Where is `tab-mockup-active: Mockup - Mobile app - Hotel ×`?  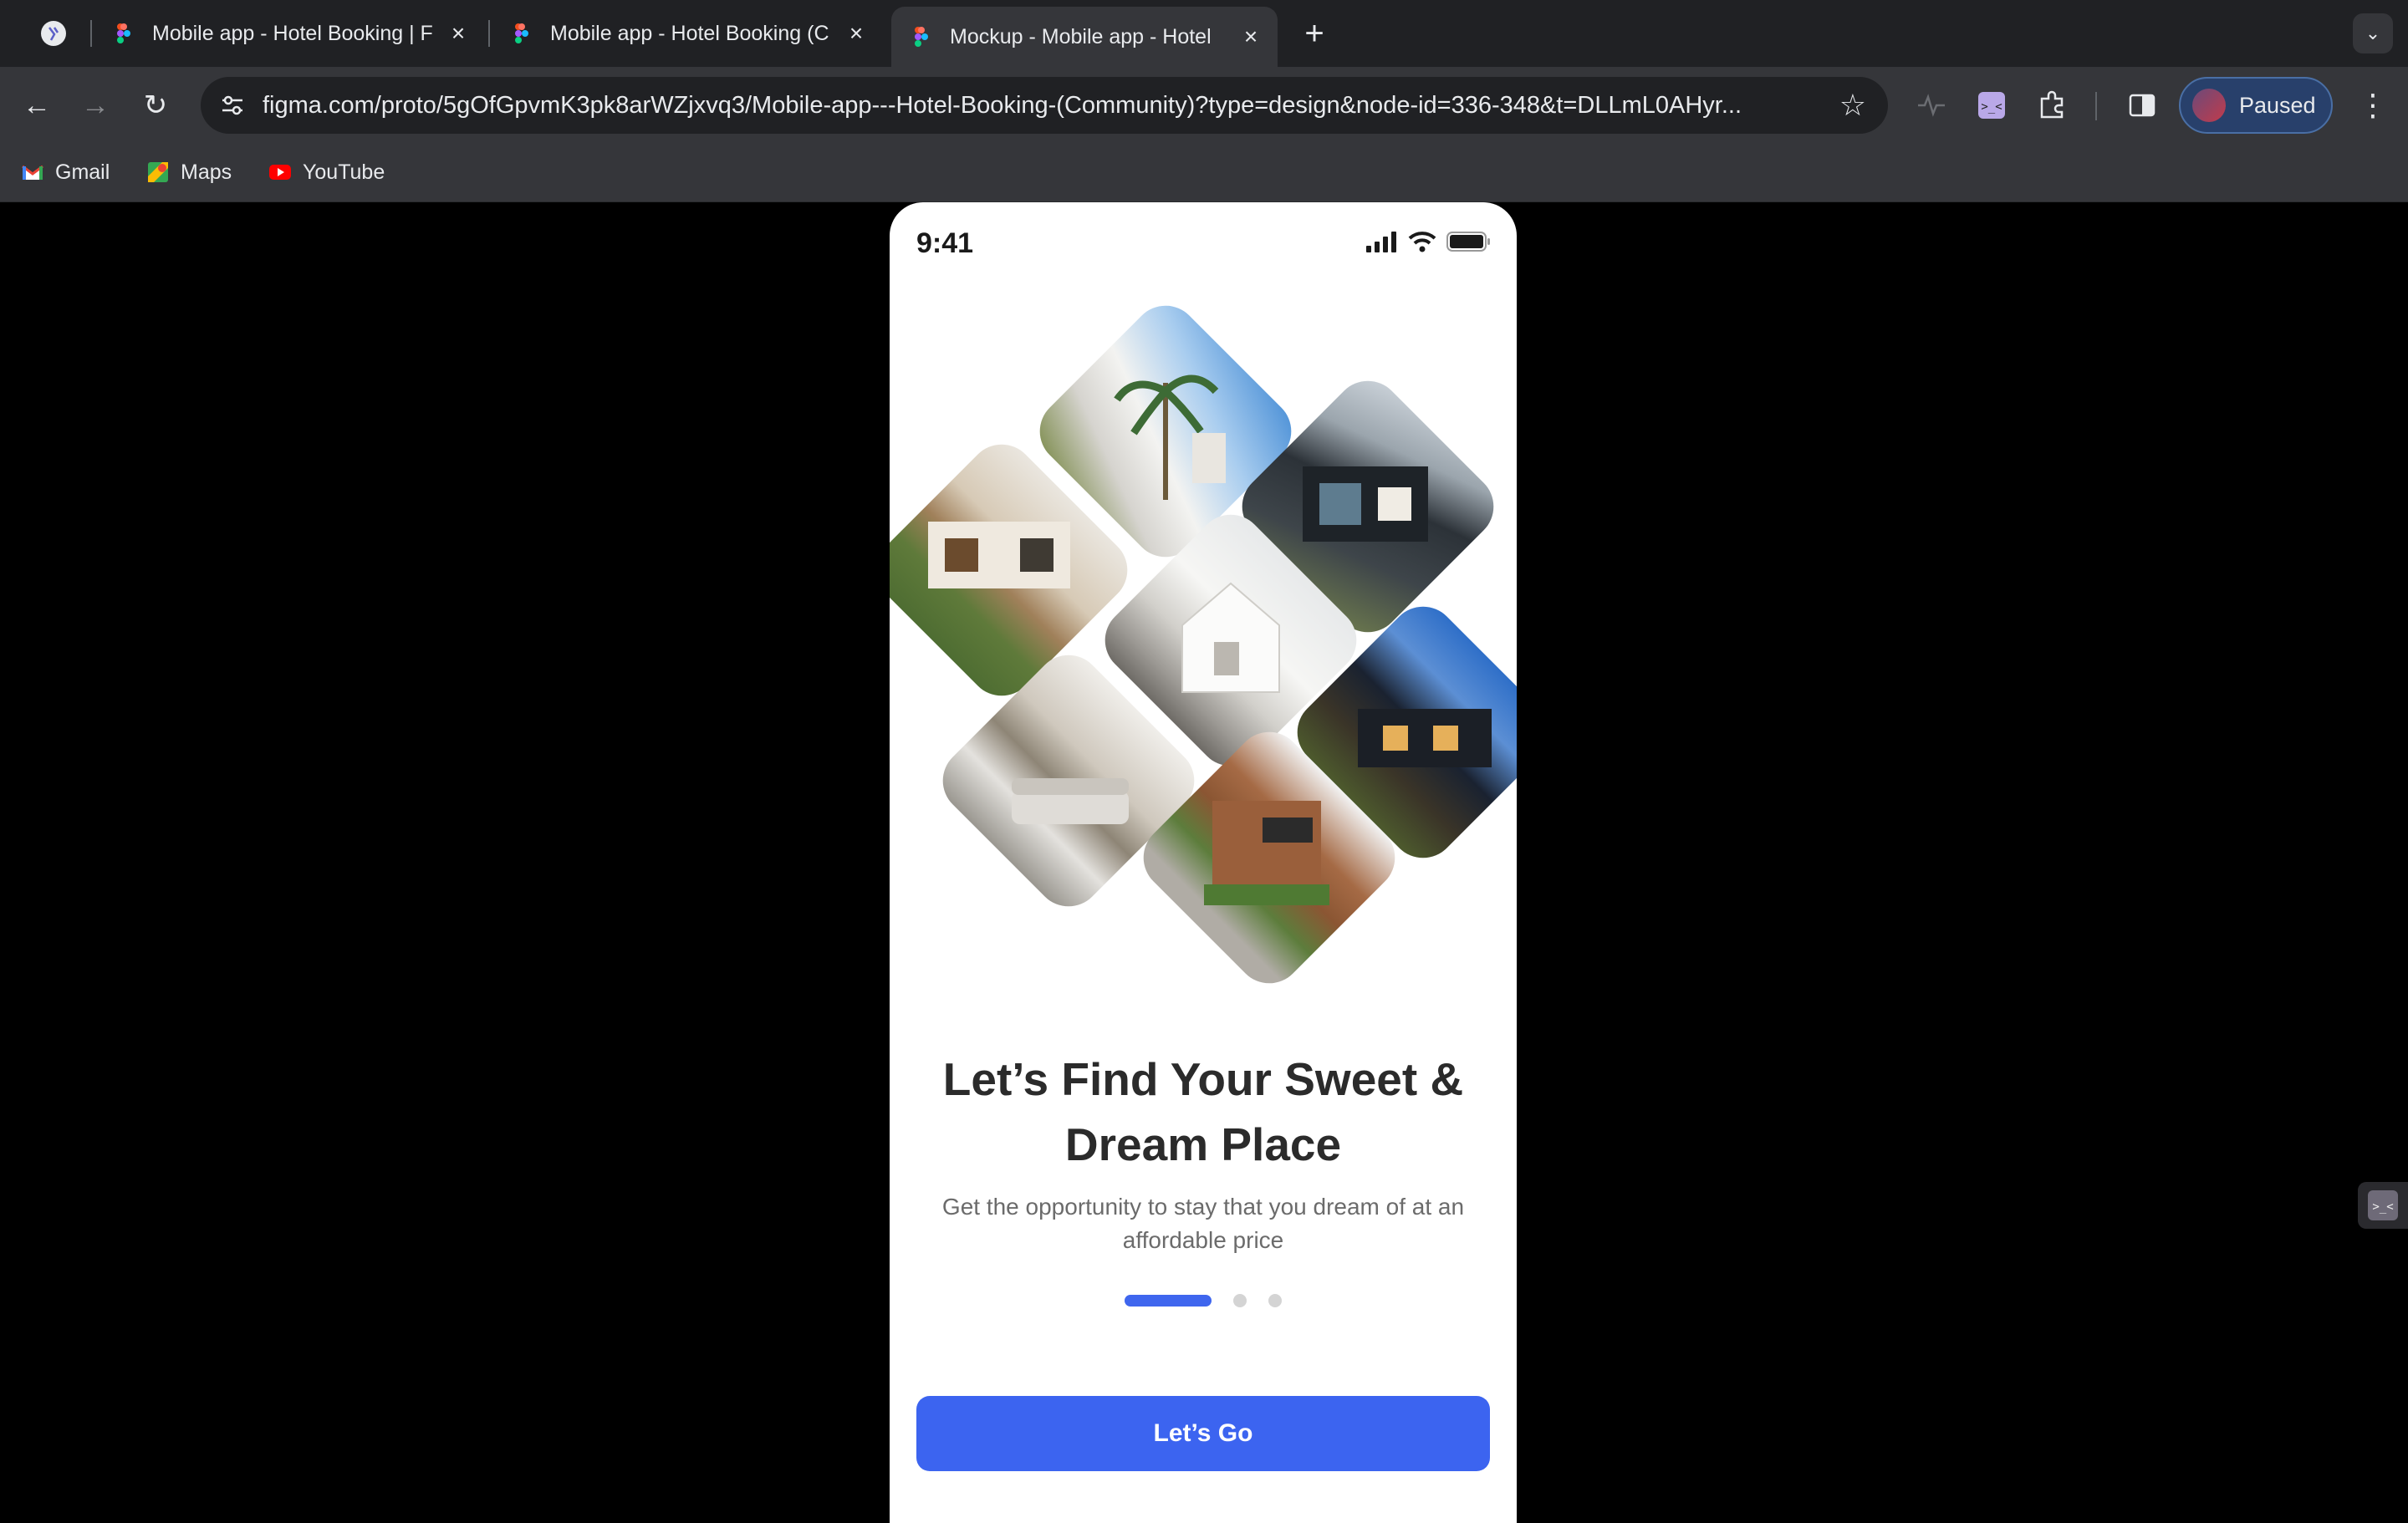
tab-mockup-active: Mockup - Mobile app - Hotel × is located at coordinates (1084, 37).